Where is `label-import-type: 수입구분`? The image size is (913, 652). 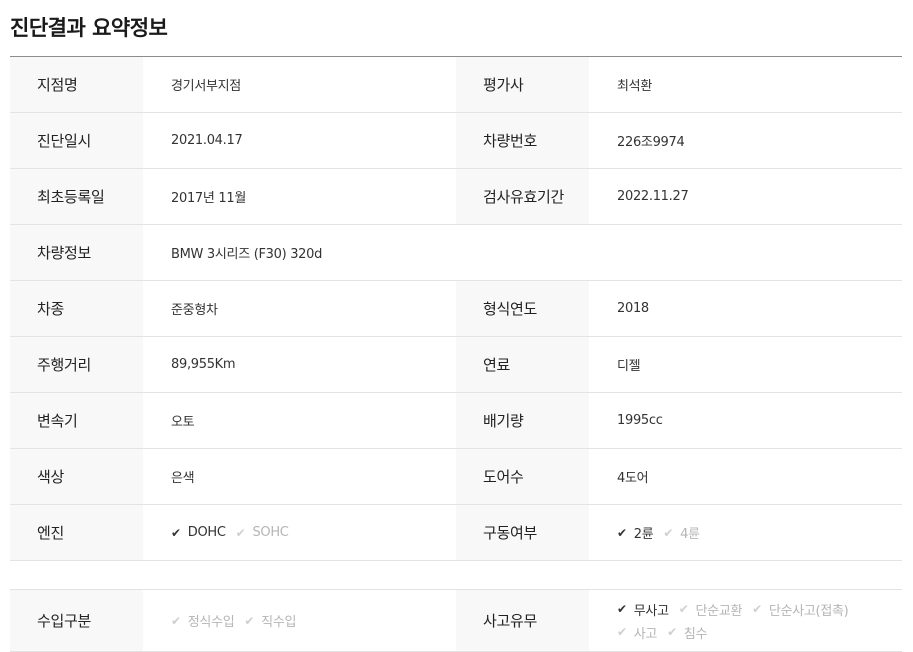
label-import-type: 수입구분 is located at coordinates (76, 620).